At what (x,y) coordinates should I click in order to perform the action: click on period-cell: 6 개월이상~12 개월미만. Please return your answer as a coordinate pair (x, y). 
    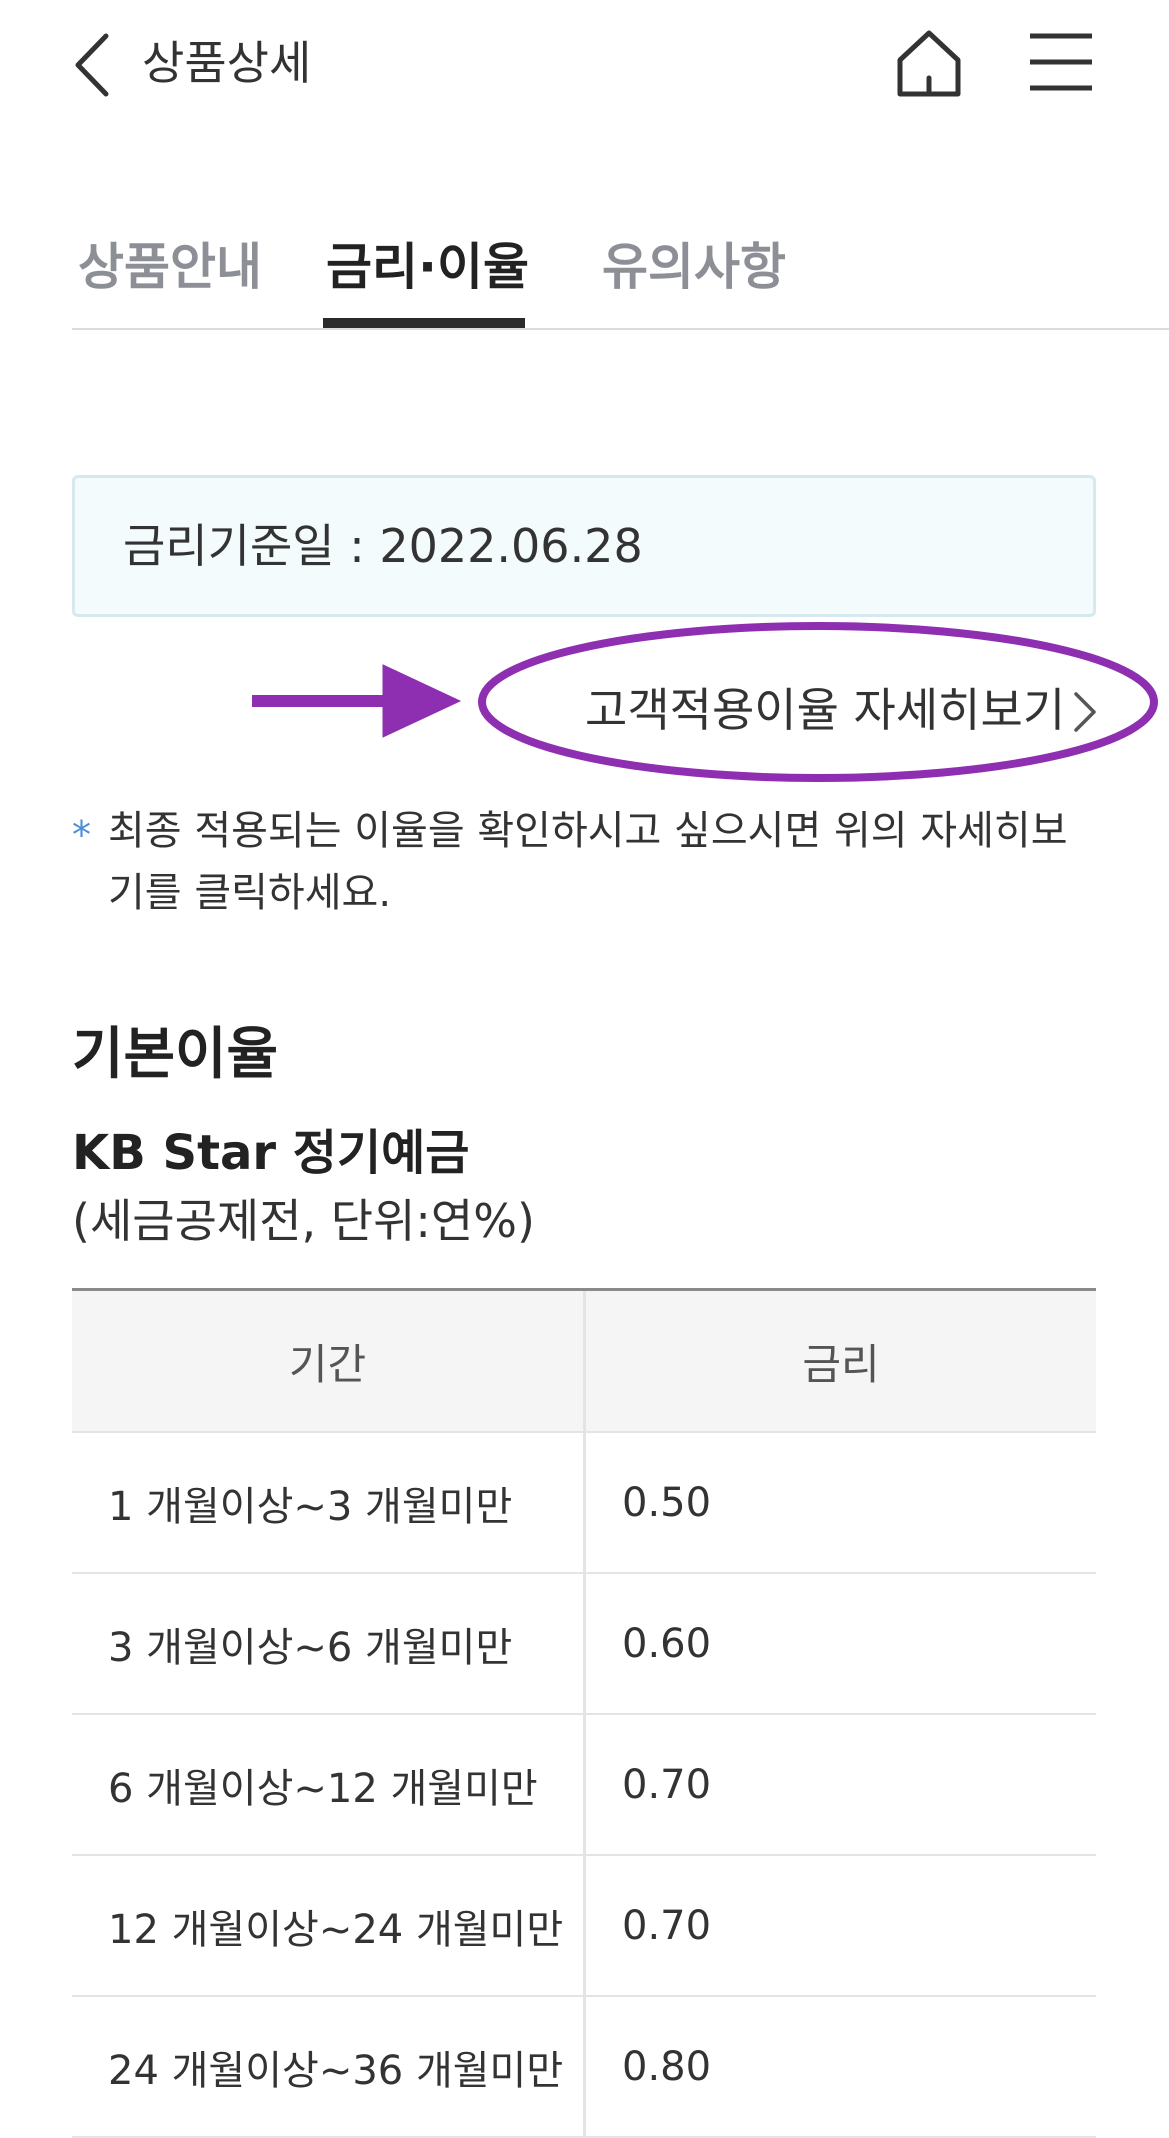
    Looking at the image, I should click on (328, 1785).